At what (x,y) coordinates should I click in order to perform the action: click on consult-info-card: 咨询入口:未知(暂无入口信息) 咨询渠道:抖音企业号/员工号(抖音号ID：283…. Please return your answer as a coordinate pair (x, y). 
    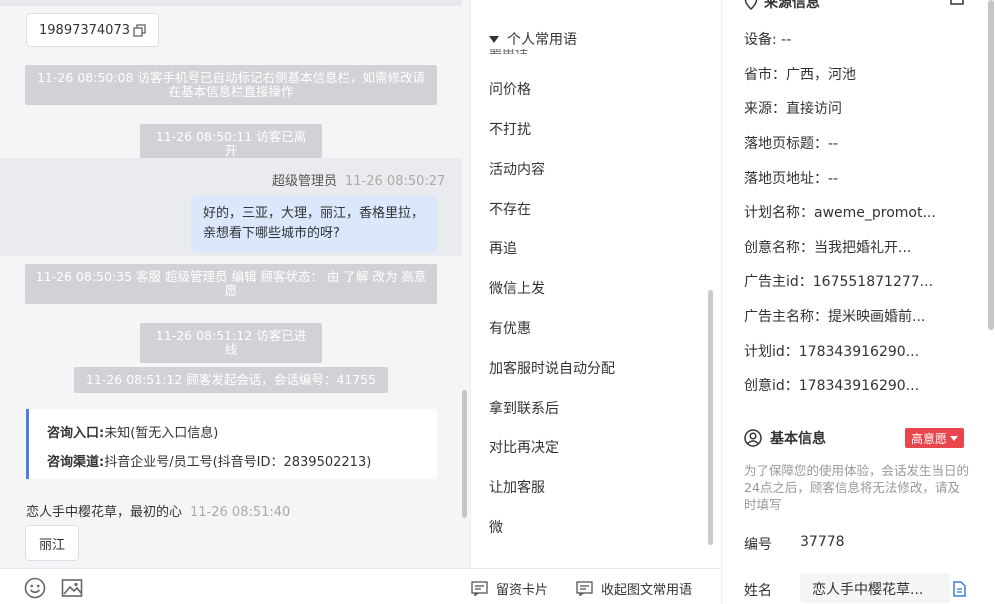
    Looking at the image, I should click on (231, 444).